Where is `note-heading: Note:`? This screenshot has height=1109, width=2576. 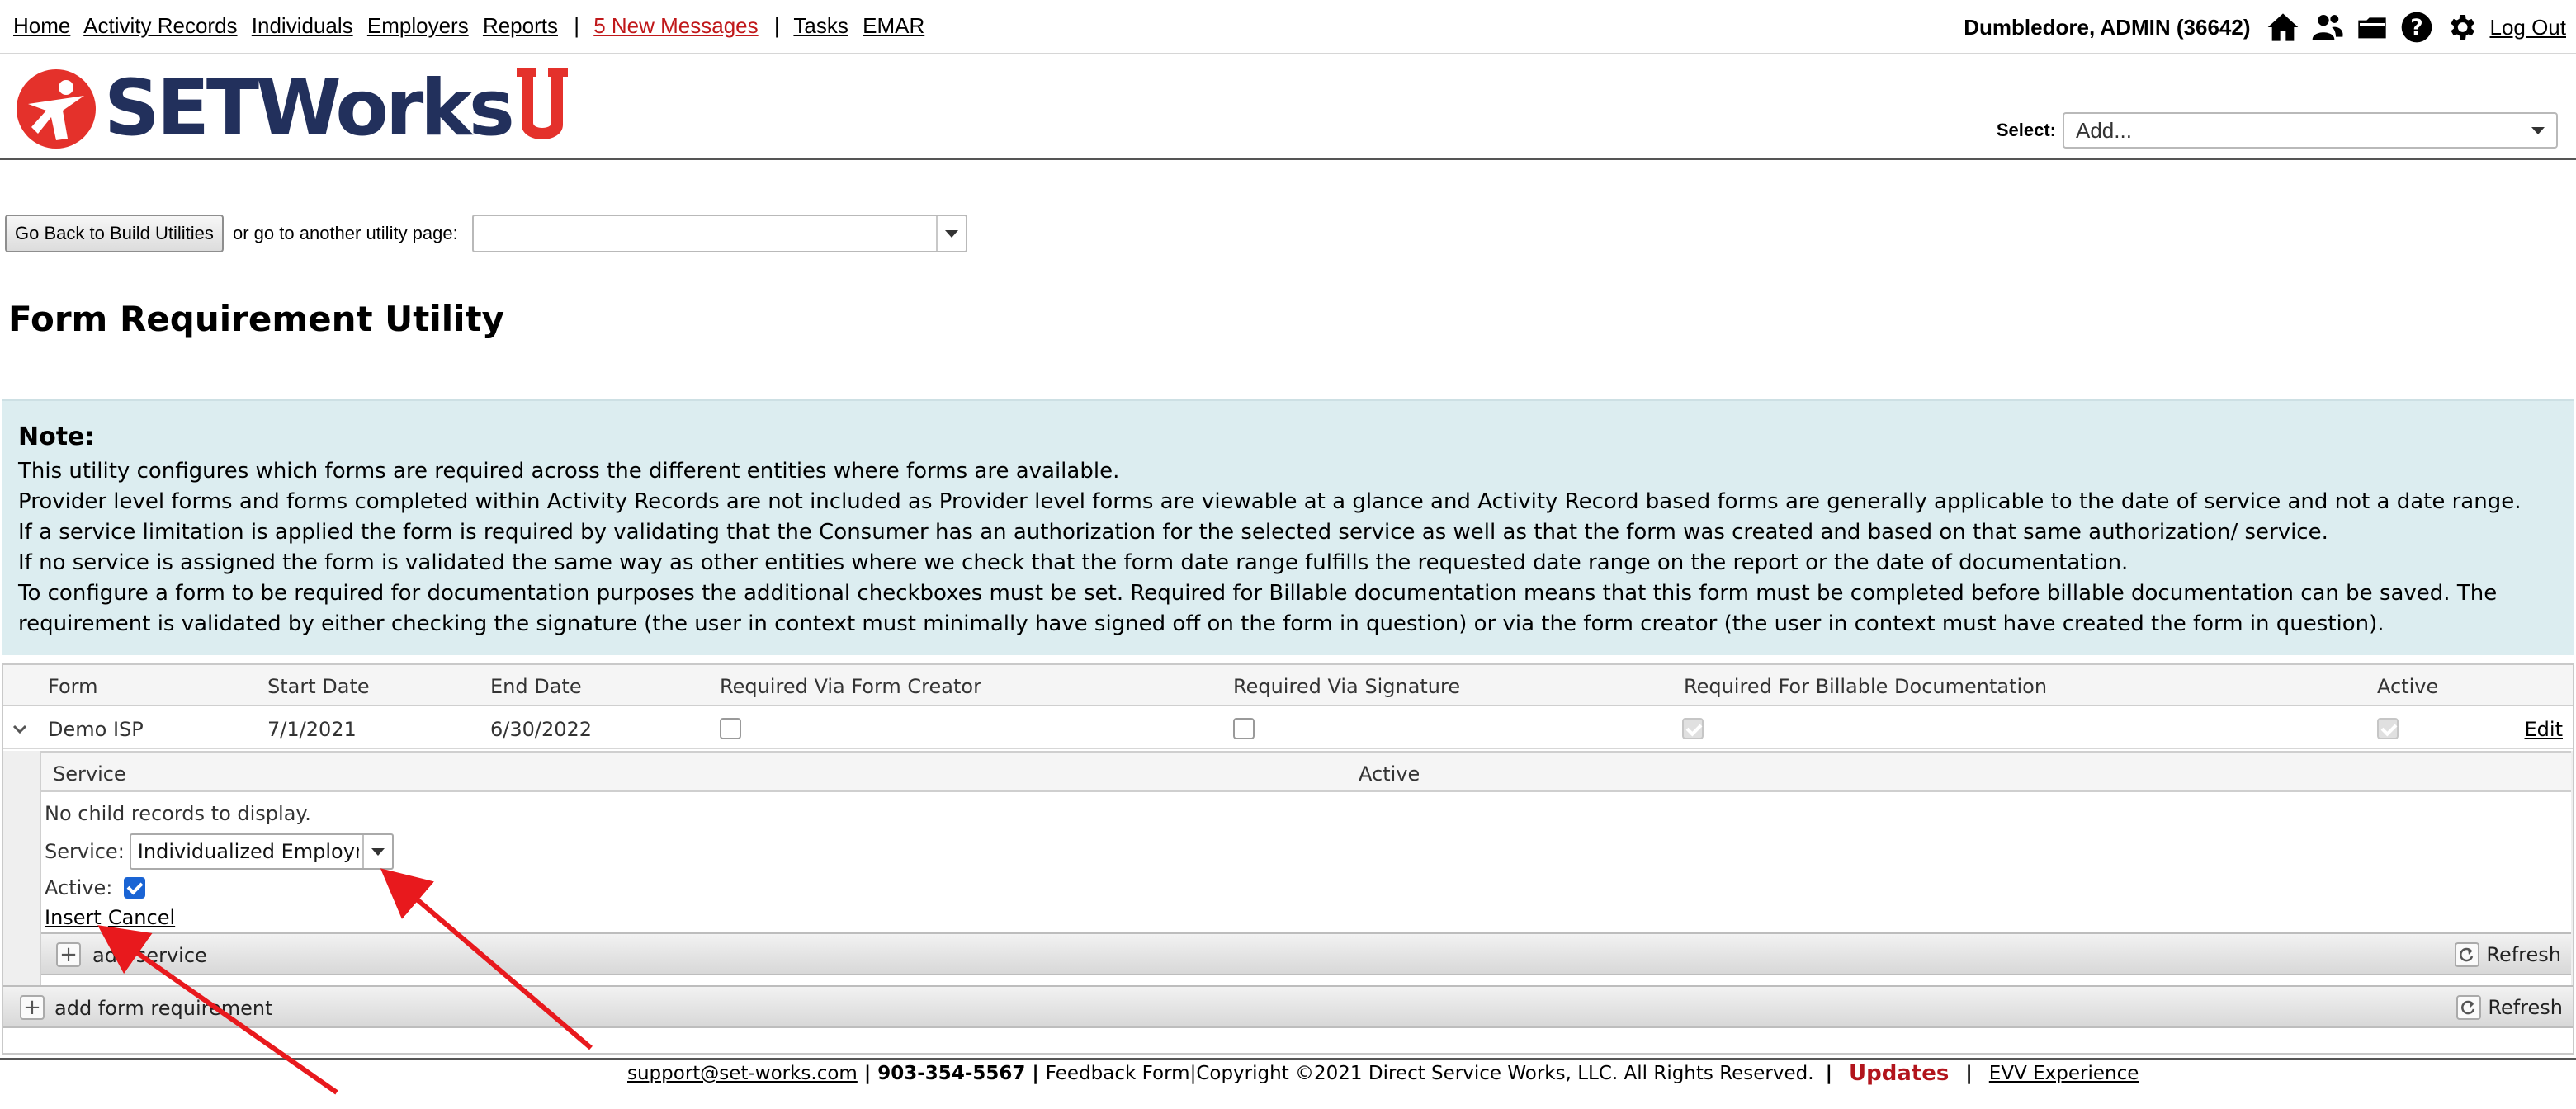 note-heading: Note: is located at coordinates (56, 436).